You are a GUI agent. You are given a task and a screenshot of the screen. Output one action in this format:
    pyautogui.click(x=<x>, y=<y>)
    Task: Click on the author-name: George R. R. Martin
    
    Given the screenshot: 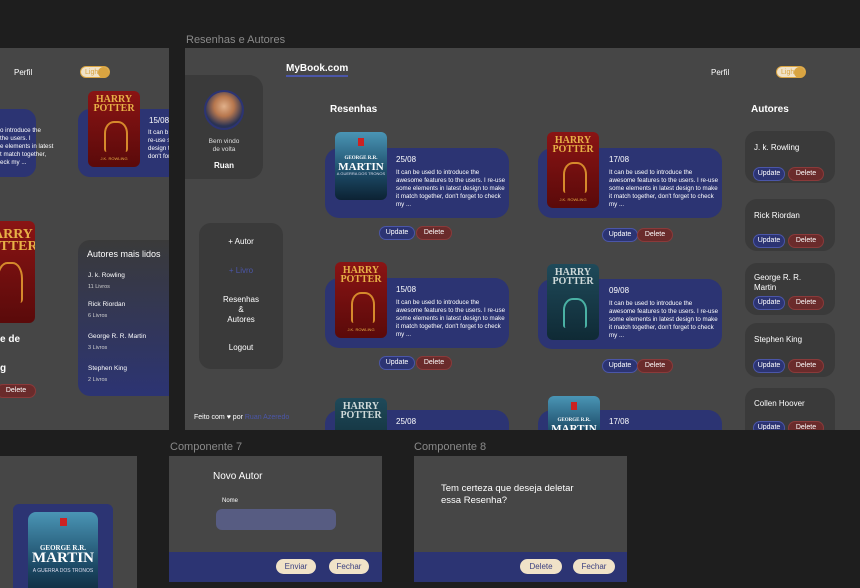 What is the action you would take?
    pyautogui.click(x=778, y=282)
    